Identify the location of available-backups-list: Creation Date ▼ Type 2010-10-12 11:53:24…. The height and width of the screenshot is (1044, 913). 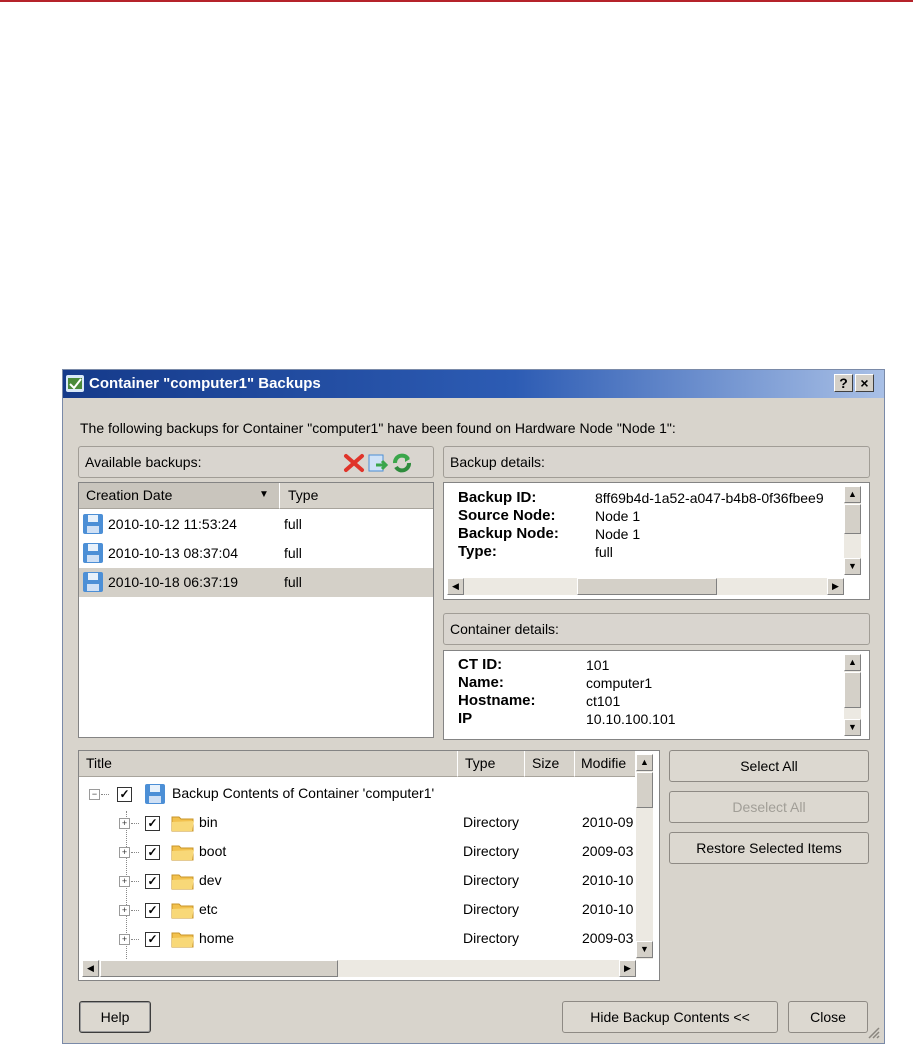
(256, 610).